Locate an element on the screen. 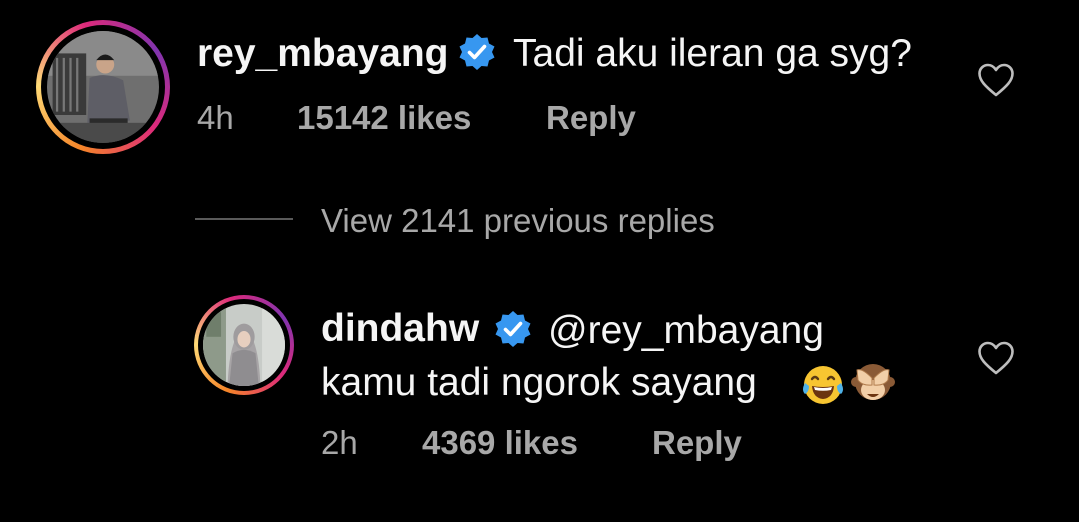 Image resolution: width=1079 pixels, height=522 pixels. reply-time: 2h is located at coordinates (339, 442).